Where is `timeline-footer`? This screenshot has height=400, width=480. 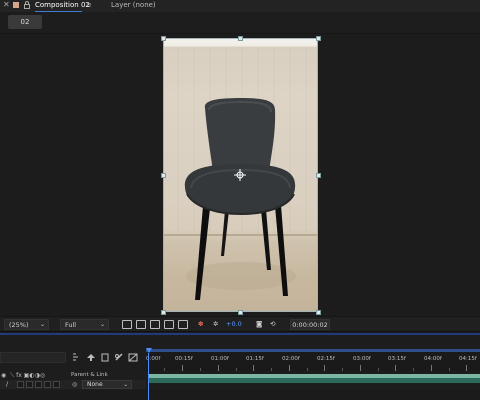 timeline-footer is located at coordinates (240, 395).